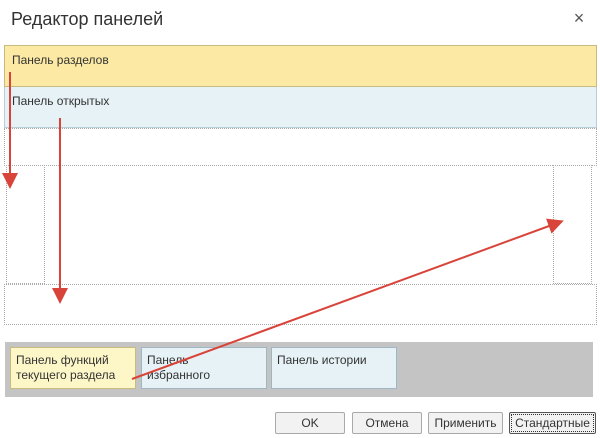 This screenshot has height=438, width=600. Describe the element at coordinates (25, 224) in the screenshot. I see `drop-zone-left` at that location.